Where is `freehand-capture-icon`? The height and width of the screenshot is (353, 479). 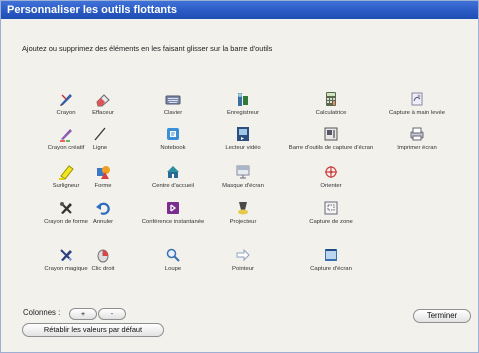
freehand-capture-icon is located at coordinates (417, 99).